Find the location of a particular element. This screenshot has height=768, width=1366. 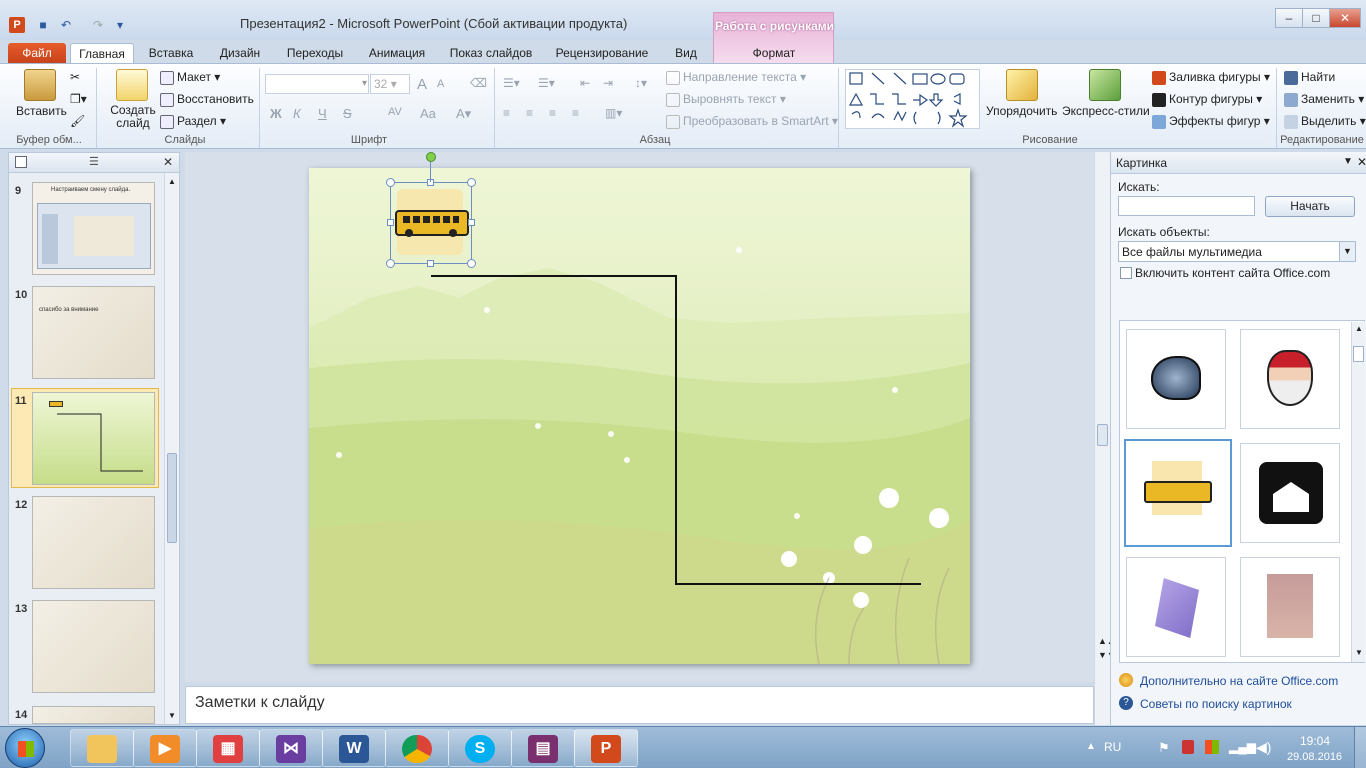

decrease-indent-icon: ⇤ is located at coordinates (585, 83).